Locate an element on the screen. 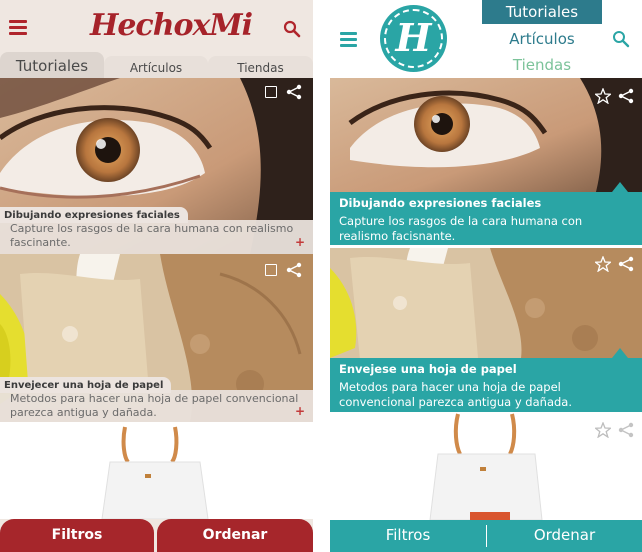 This screenshot has height=552, width=642. logo-letter: H is located at coordinates (413, 37).